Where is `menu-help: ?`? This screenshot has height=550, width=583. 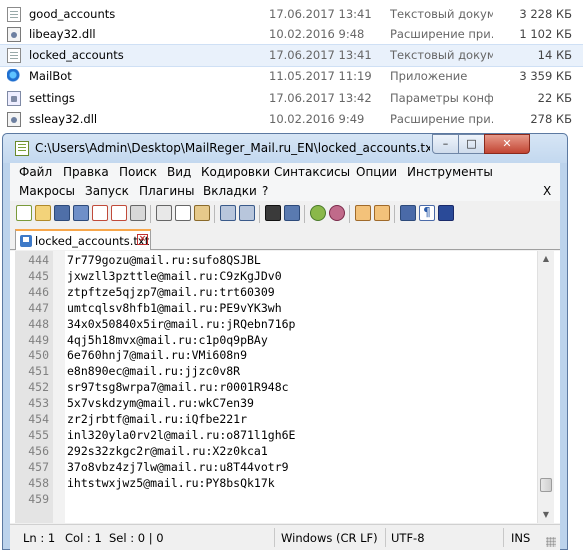 menu-help: ? is located at coordinates (265, 191).